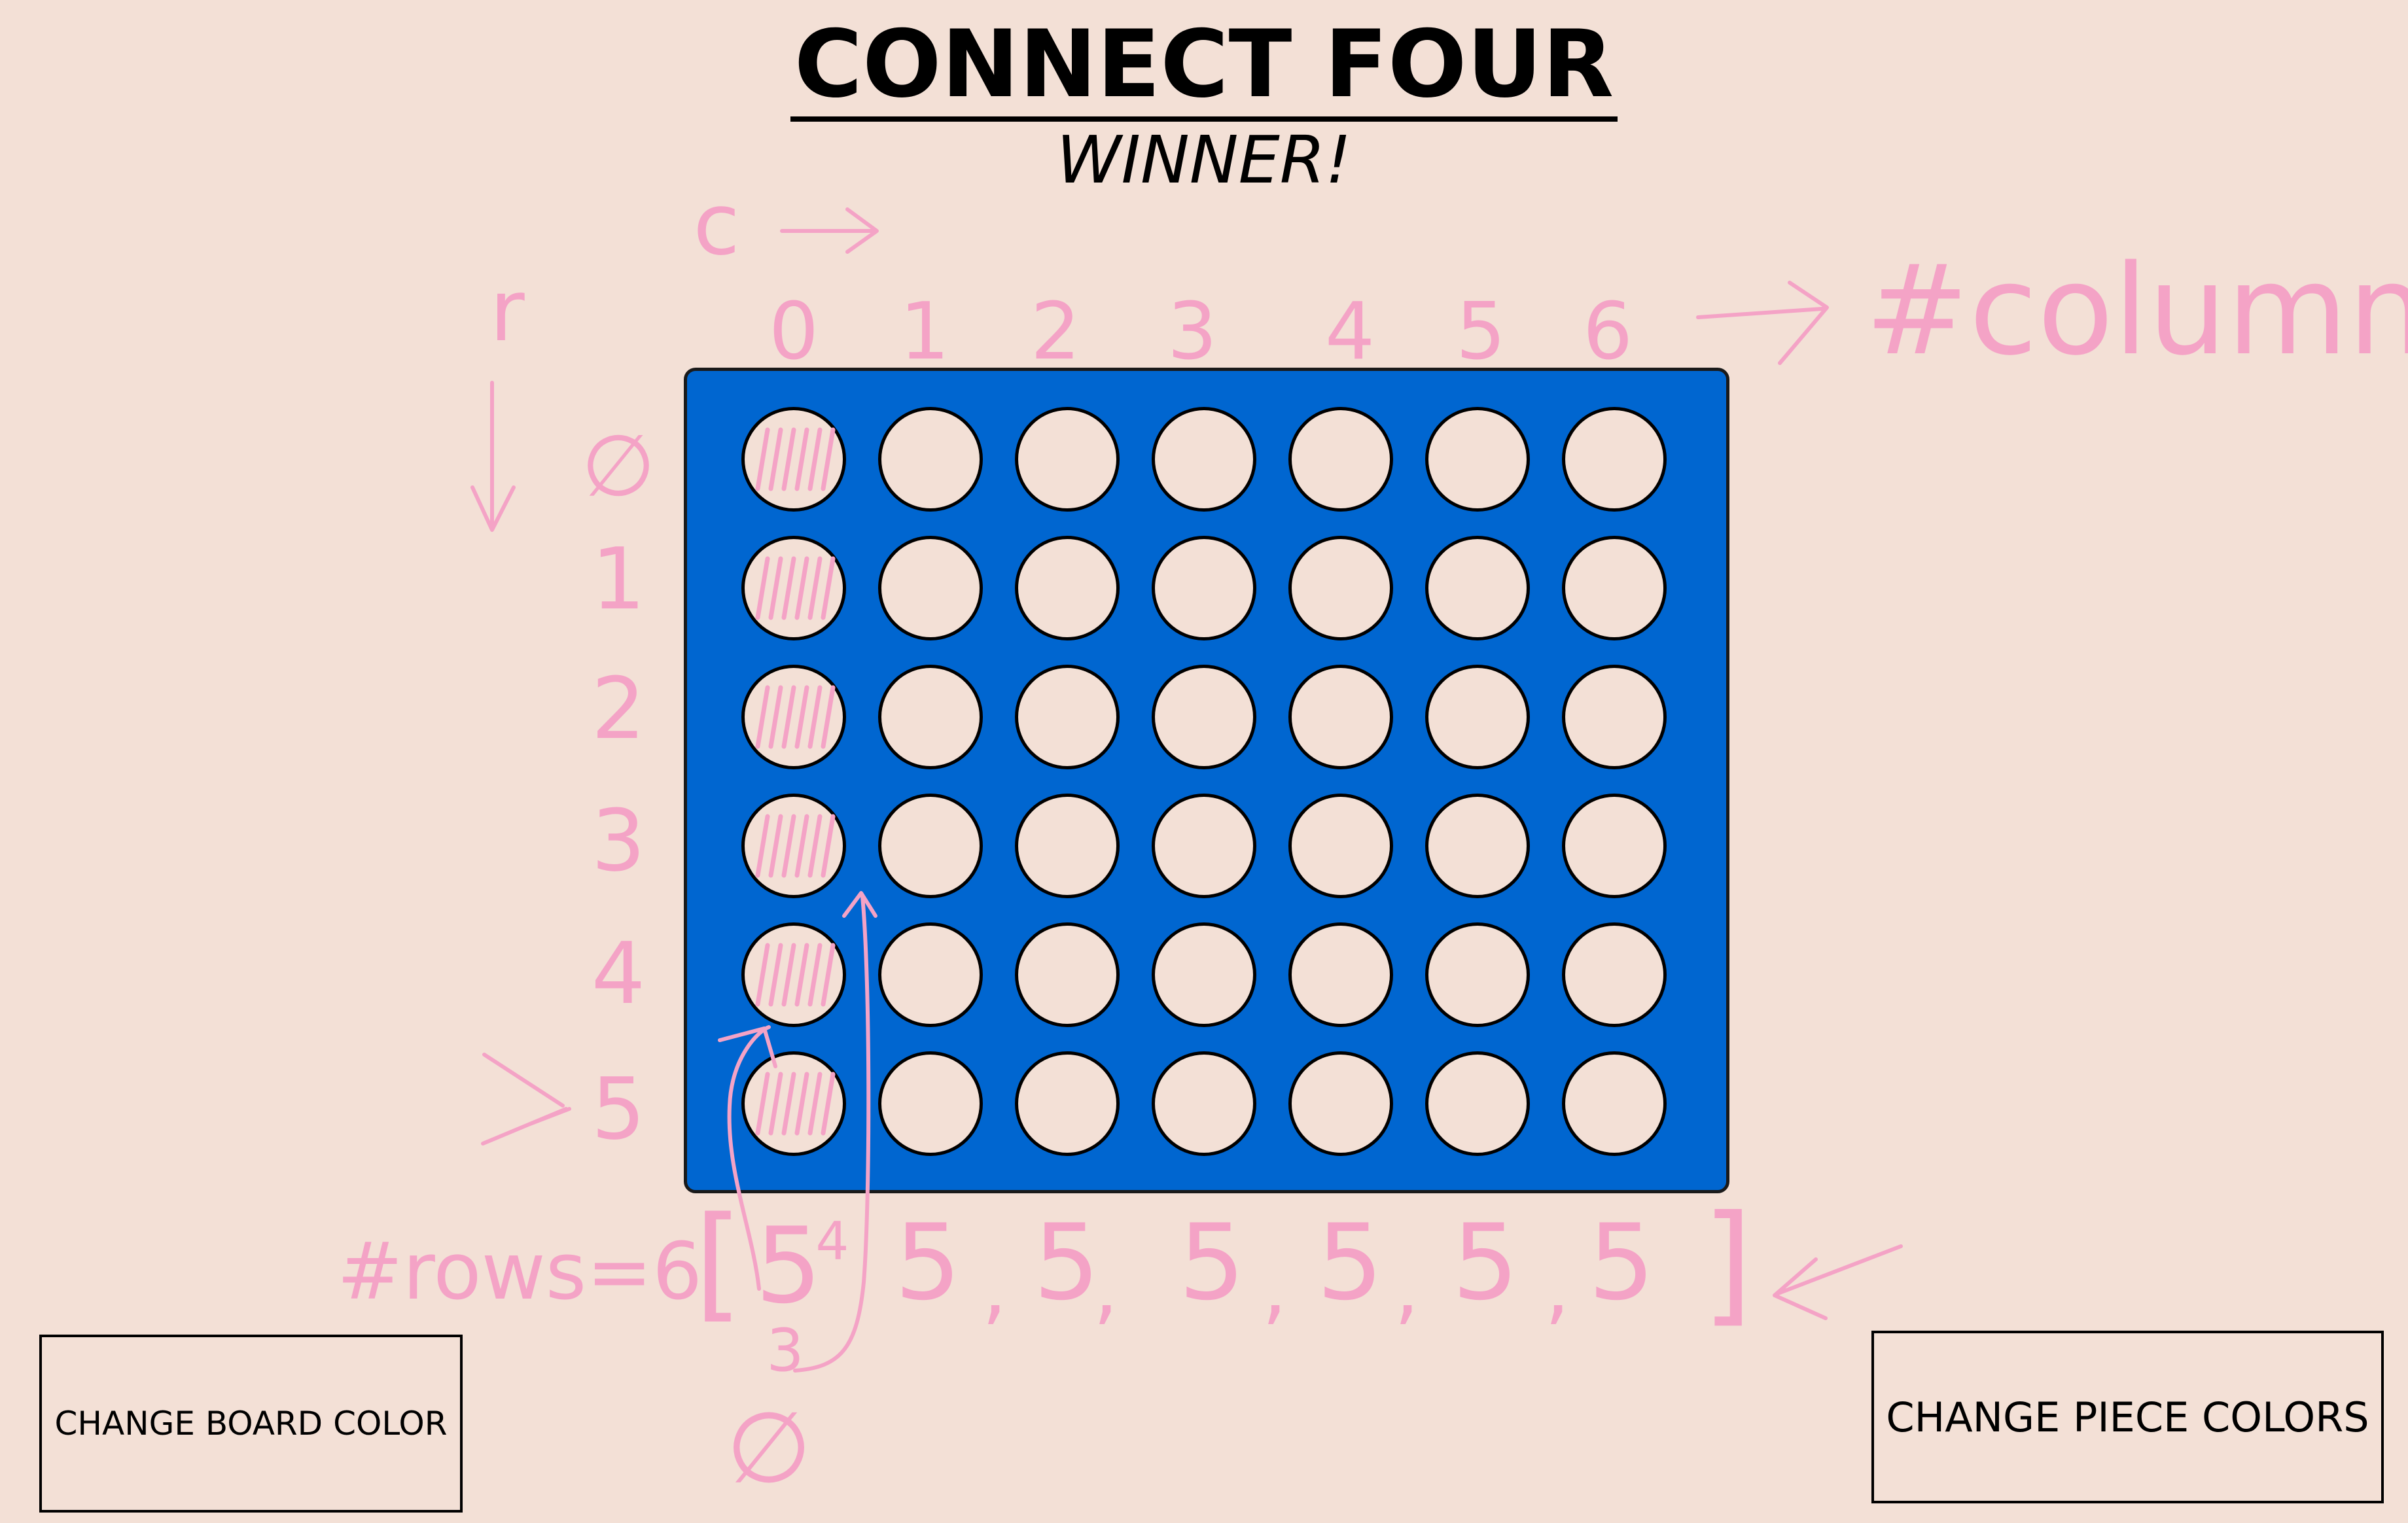 The height and width of the screenshot is (1523, 2408). What do you see at coordinates (793, 846) in the screenshot?
I see `board-cell-r3-c0` at bounding box center [793, 846].